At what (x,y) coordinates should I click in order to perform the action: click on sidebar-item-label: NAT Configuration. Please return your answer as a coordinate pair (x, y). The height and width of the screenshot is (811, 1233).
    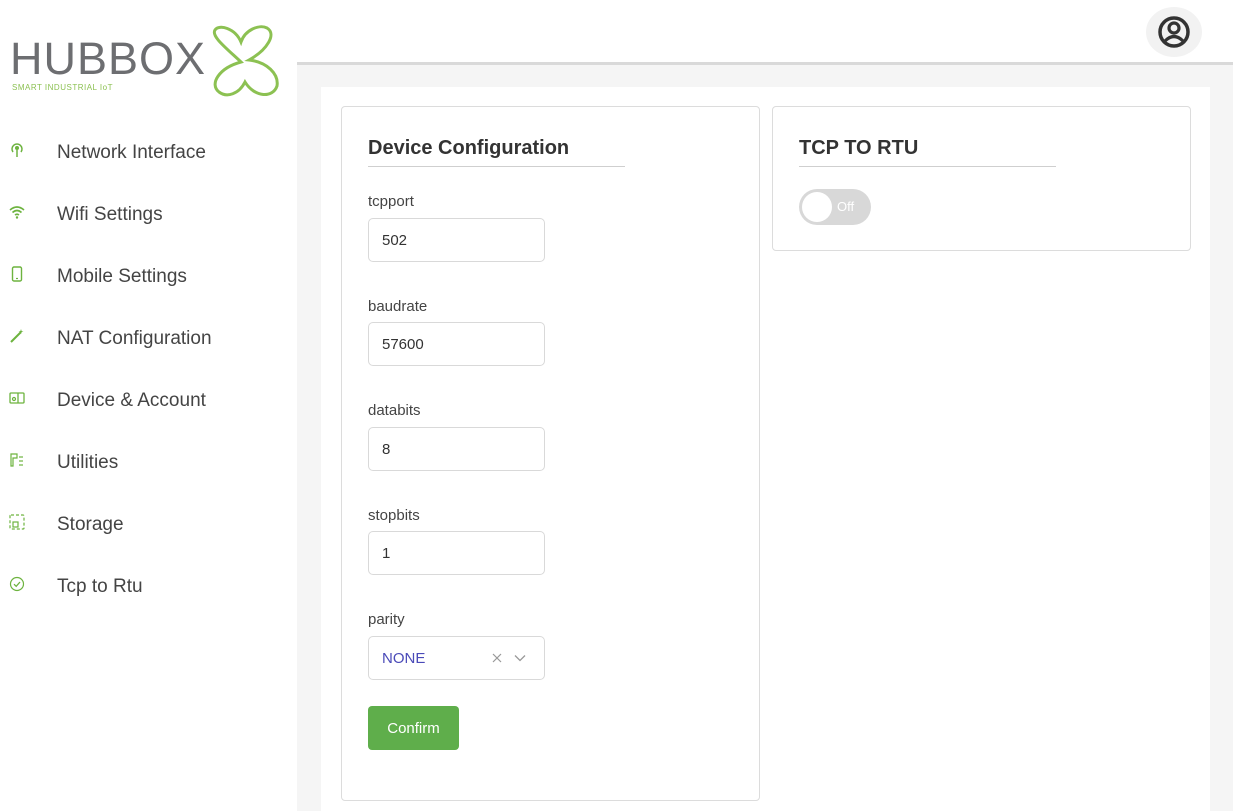
    Looking at the image, I should click on (134, 338).